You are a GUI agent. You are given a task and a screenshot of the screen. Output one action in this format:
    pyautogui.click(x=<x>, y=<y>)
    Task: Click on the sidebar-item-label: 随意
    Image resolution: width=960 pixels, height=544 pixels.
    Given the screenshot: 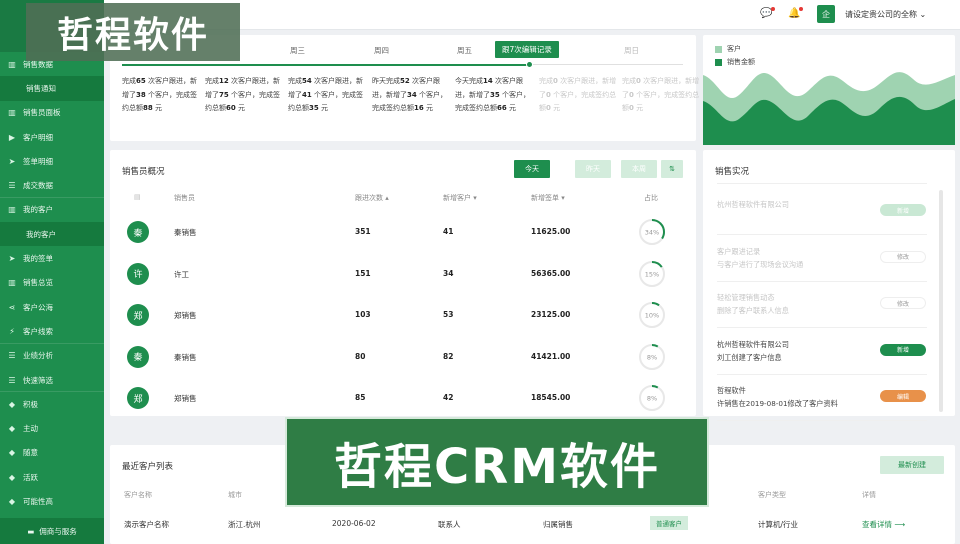 What is the action you would take?
    pyautogui.click(x=30, y=453)
    